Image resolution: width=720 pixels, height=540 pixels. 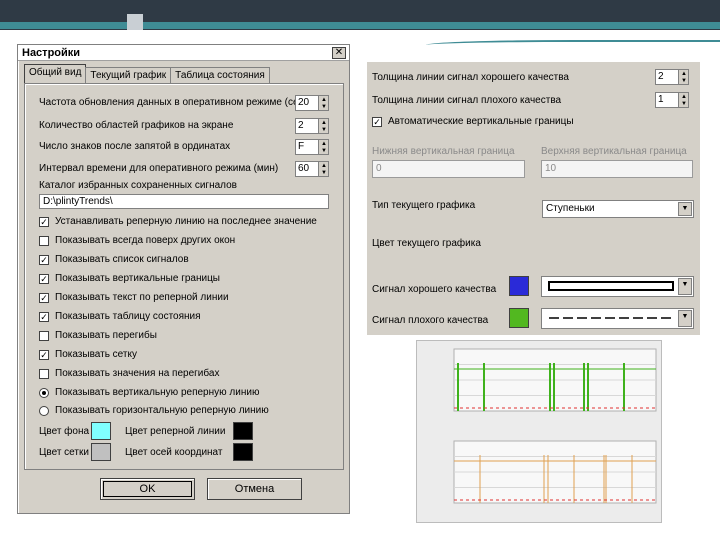 What do you see at coordinates (136, 125) in the screenshot?
I see `chart-areas-label: Количество областей графиков на экране` at bounding box center [136, 125].